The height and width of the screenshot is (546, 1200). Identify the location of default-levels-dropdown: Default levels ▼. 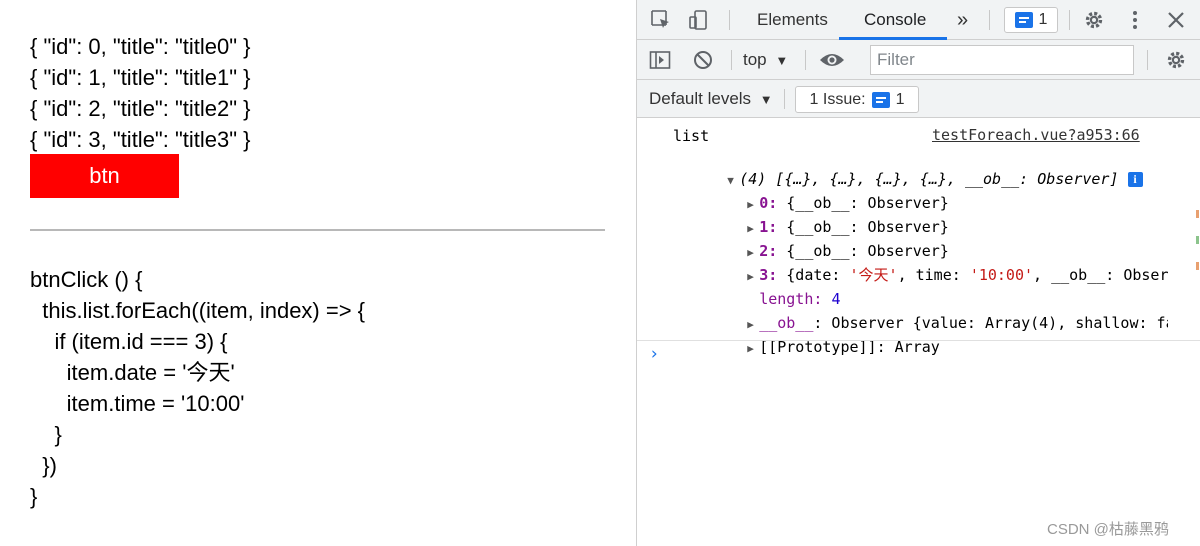
(711, 99).